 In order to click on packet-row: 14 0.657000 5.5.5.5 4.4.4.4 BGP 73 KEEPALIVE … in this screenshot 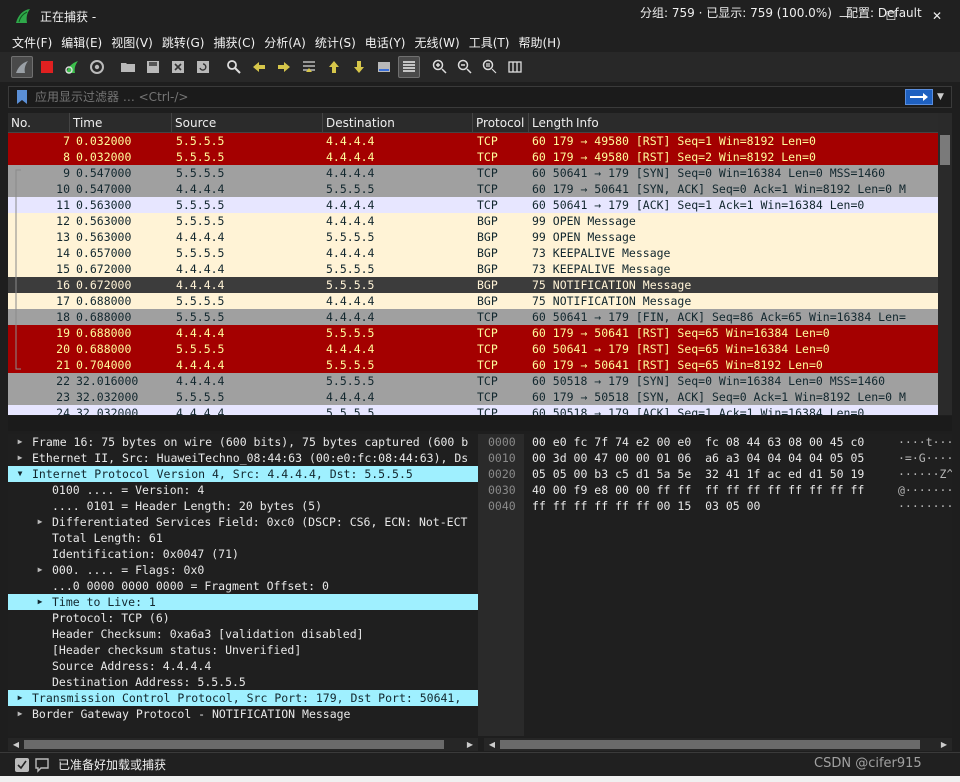, I will do `click(473, 253)`.